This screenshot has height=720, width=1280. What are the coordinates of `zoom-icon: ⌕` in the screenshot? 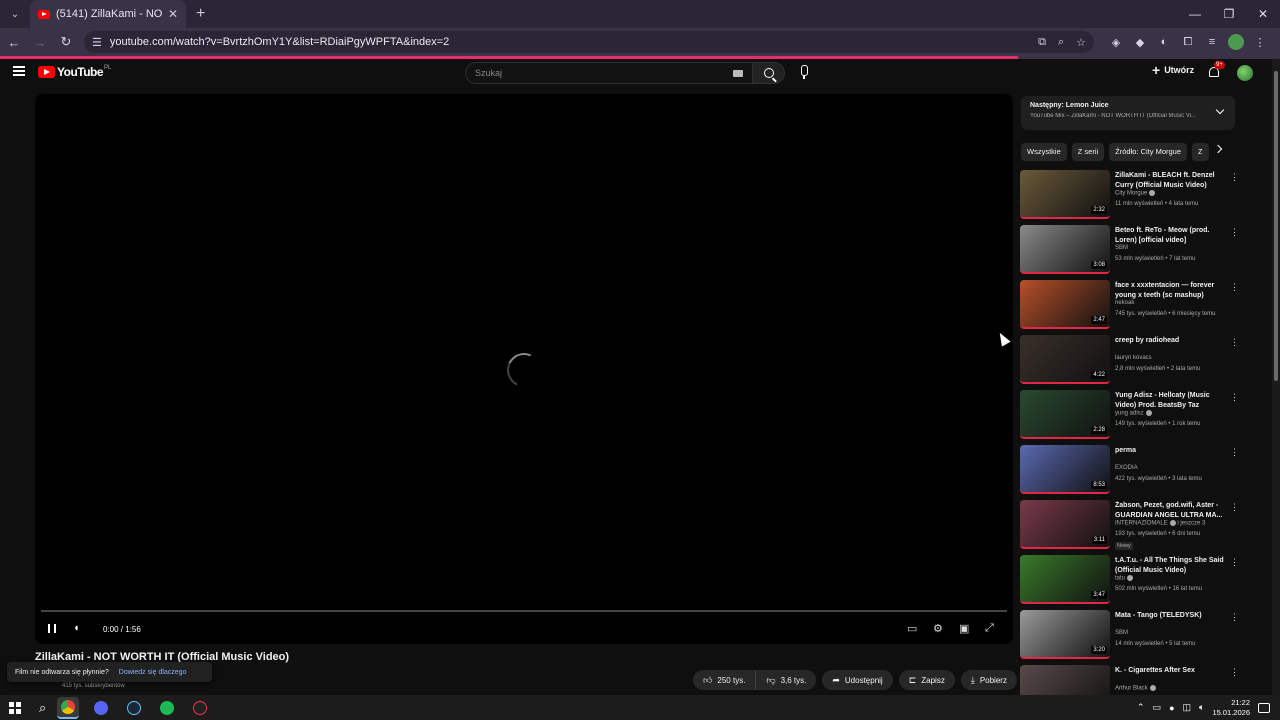 It's located at (1061, 42).